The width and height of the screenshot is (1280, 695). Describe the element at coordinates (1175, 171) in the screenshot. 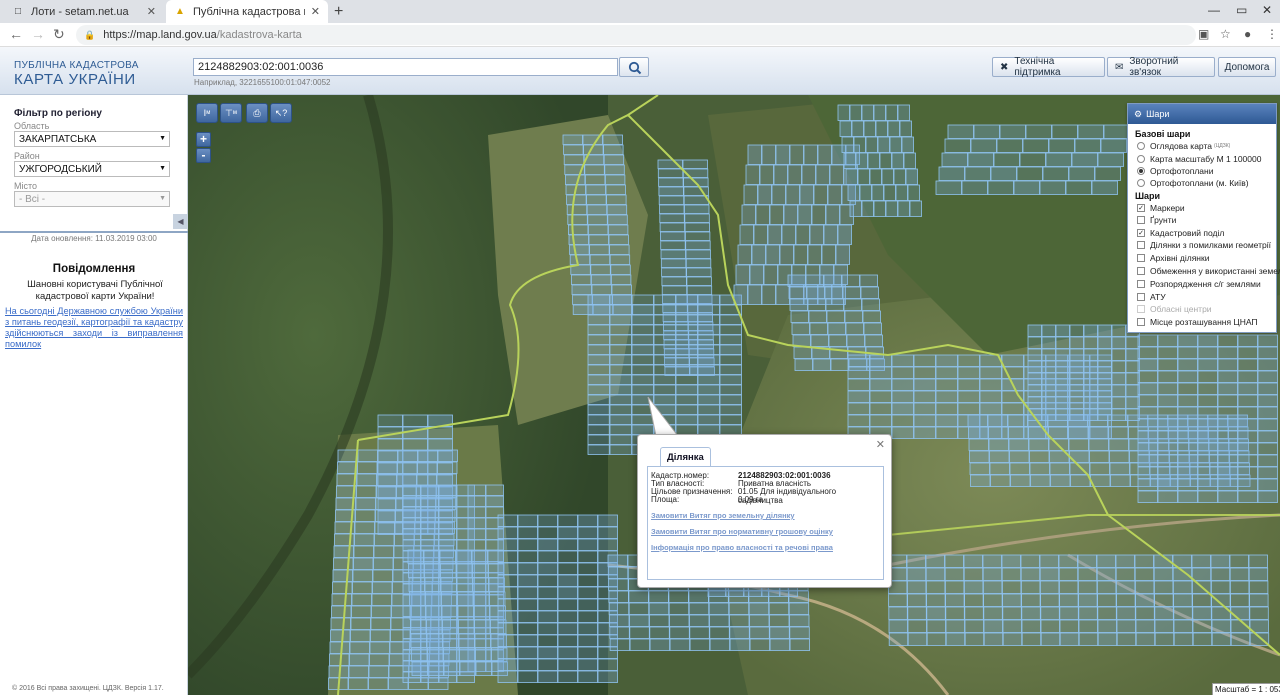

I see `base-layer-orthophoto: Ортофотоплани` at that location.